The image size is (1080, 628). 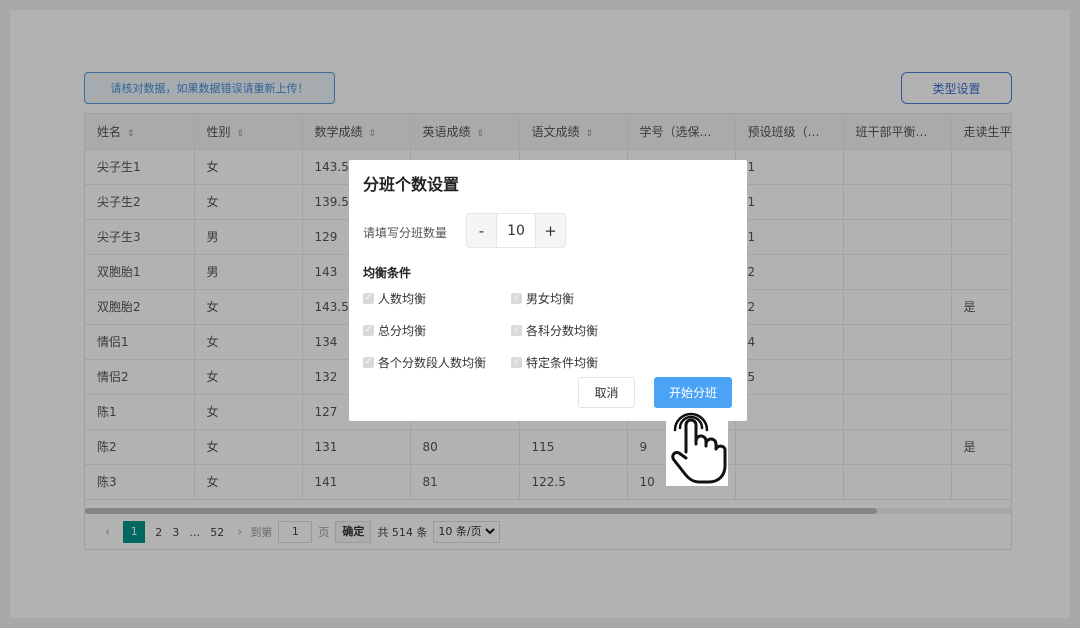 I want to click on checkbox-score-band-balance: ✓ 各个分数段人数均衡, so click(x=424, y=362).